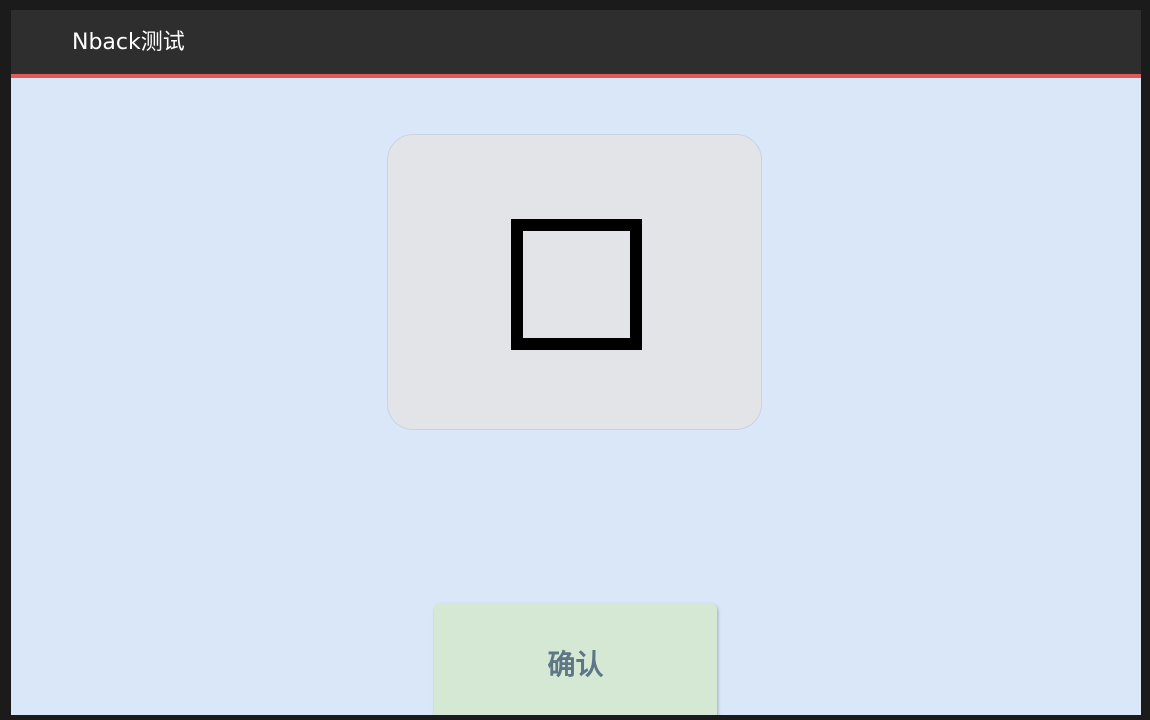  I want to click on app-title: Nback测试, so click(128, 42).